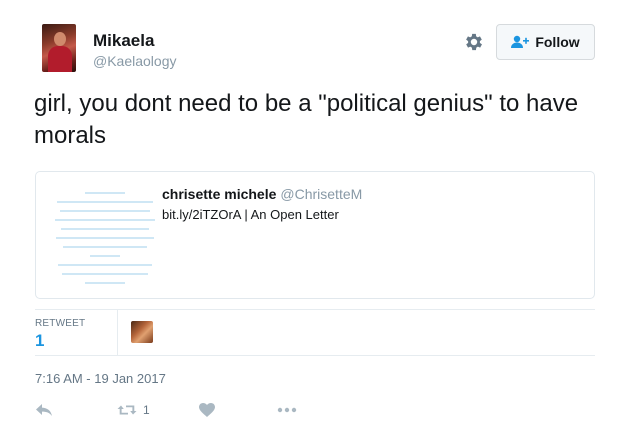 This screenshot has height=448, width=632. Describe the element at coordinates (100, 378) in the screenshot. I see `tweet-timestamp: 7:16 AM - 19 Jan 2017` at that location.